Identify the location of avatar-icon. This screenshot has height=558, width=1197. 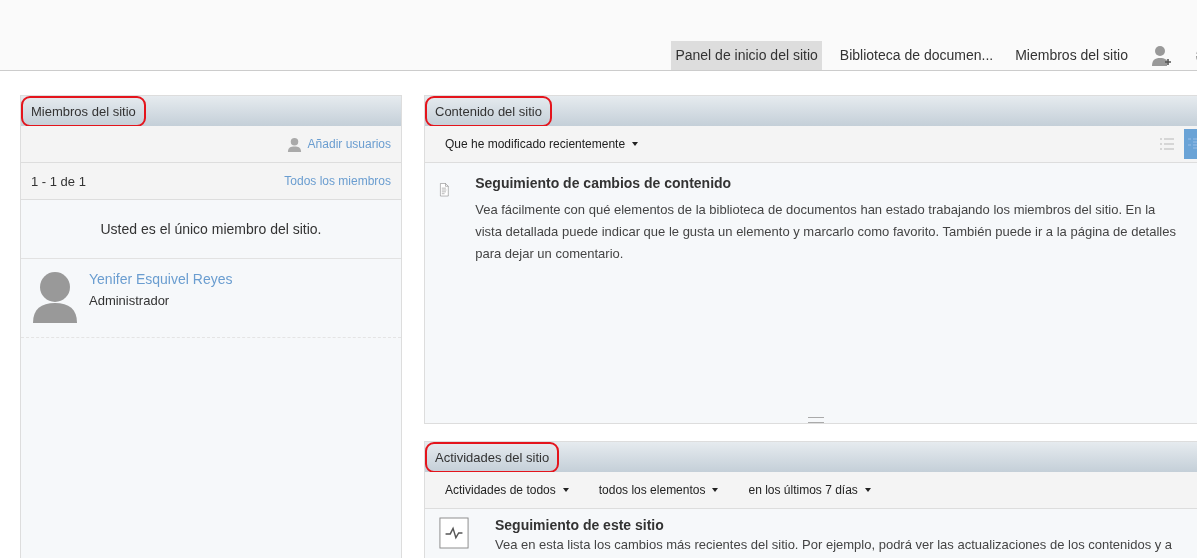
(55, 297).